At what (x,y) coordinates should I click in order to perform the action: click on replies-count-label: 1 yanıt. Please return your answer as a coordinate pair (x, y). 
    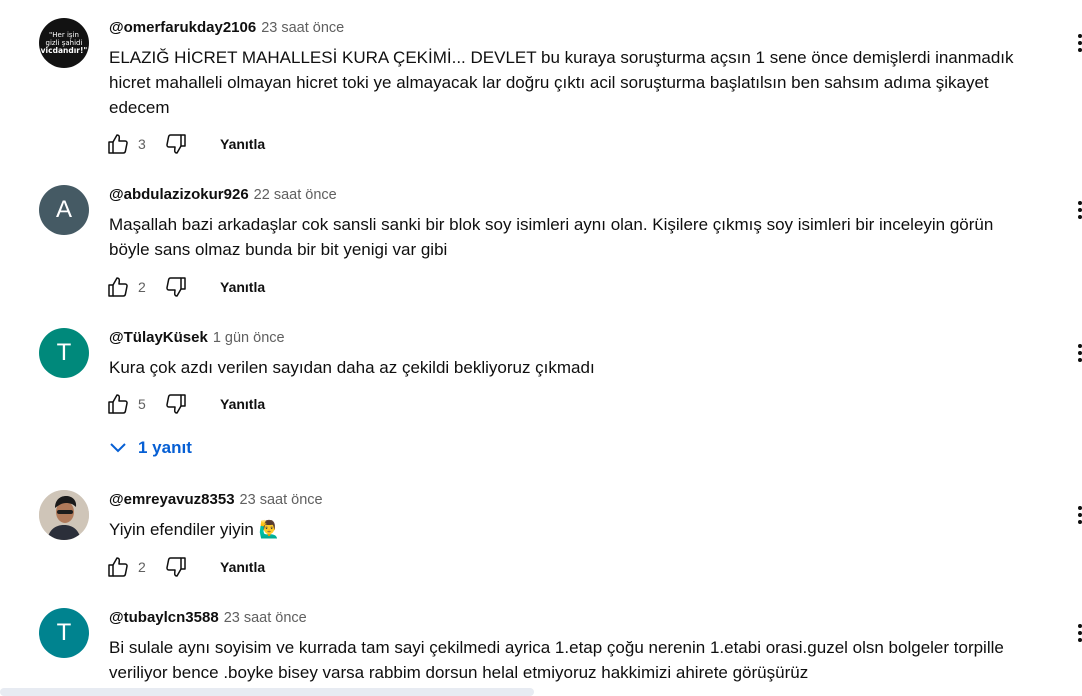
    Looking at the image, I should click on (165, 447).